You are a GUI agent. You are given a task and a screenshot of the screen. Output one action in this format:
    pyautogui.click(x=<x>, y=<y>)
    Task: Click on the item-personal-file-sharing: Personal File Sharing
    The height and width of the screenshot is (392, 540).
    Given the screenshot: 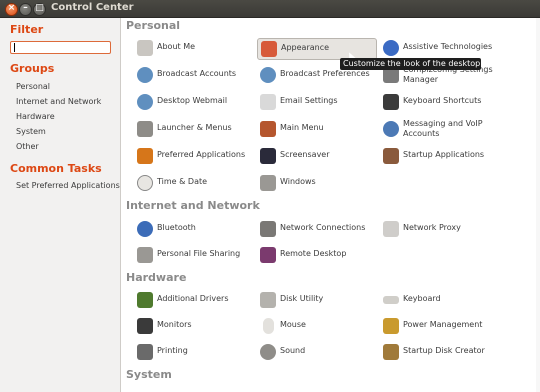 What is the action you would take?
    pyautogui.click(x=196, y=255)
    